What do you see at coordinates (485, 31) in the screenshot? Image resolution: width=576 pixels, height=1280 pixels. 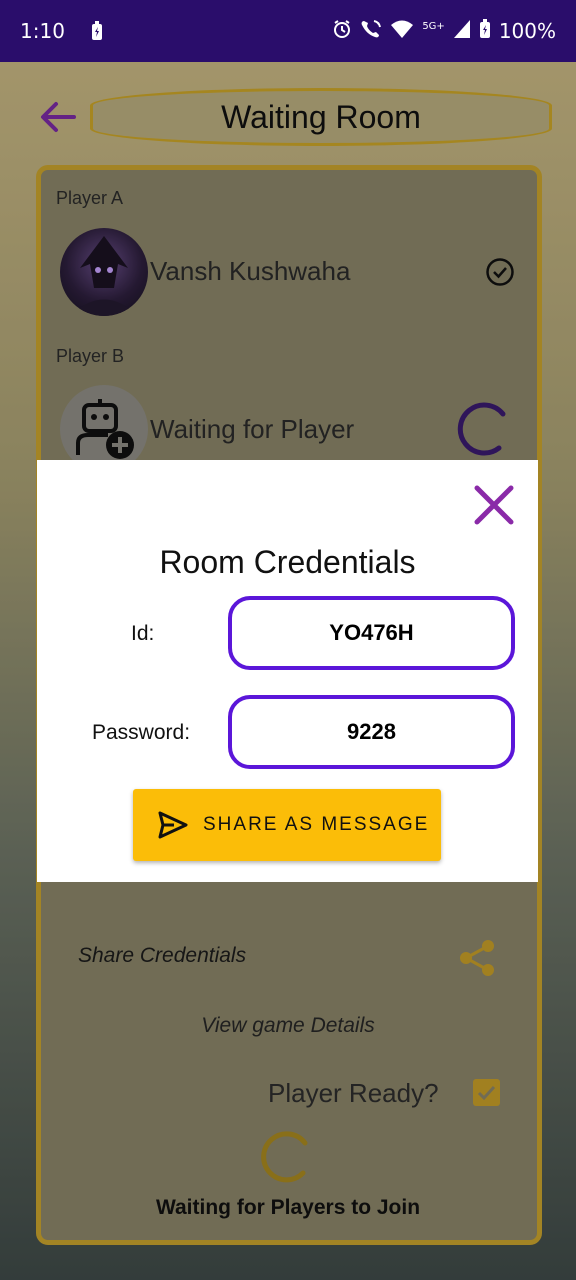 I see `battery-icon` at bounding box center [485, 31].